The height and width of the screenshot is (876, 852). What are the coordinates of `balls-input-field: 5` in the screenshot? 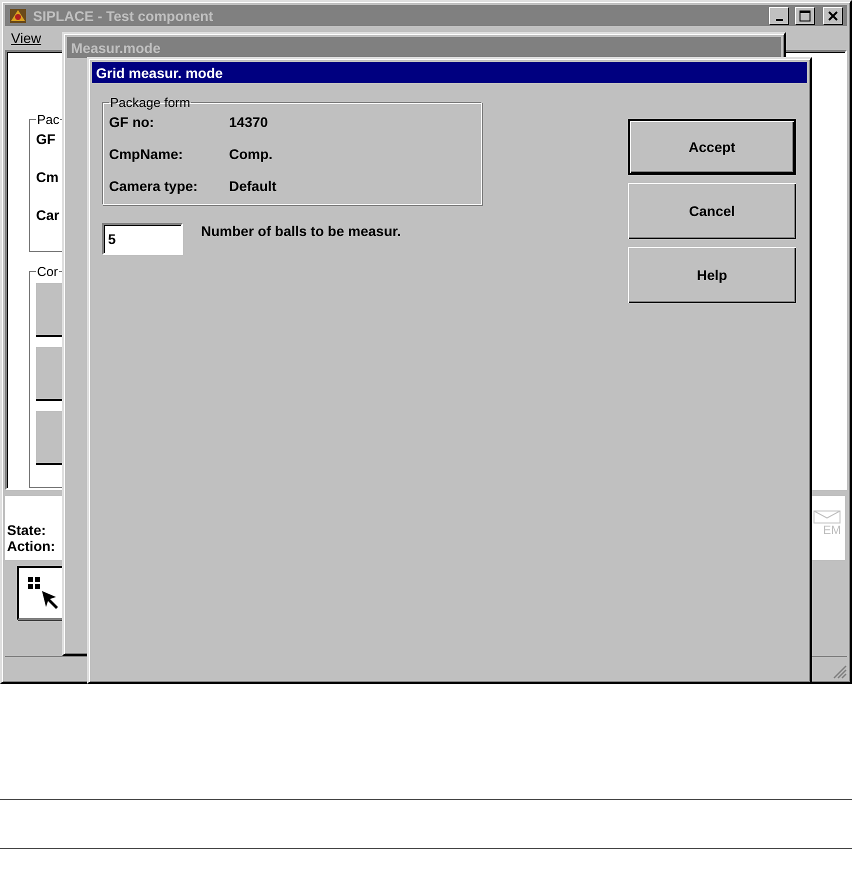 It's located at (142, 239).